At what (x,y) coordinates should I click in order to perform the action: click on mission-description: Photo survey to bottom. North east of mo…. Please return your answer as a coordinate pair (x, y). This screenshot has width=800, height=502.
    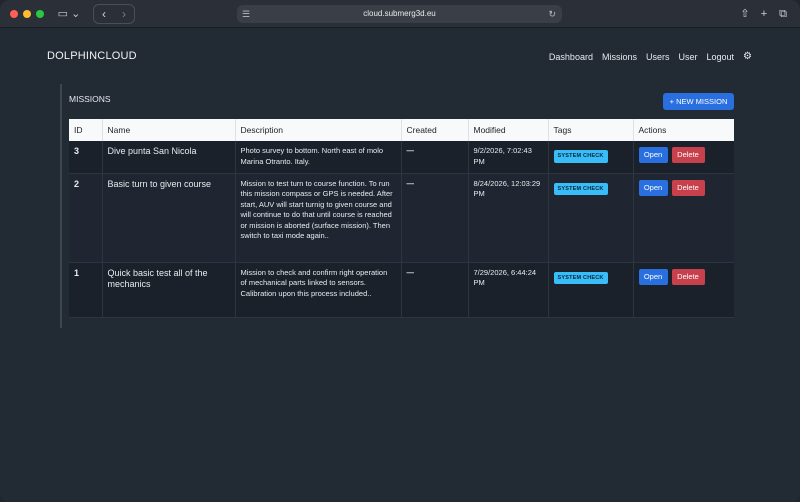
    Looking at the image, I should click on (318, 157).